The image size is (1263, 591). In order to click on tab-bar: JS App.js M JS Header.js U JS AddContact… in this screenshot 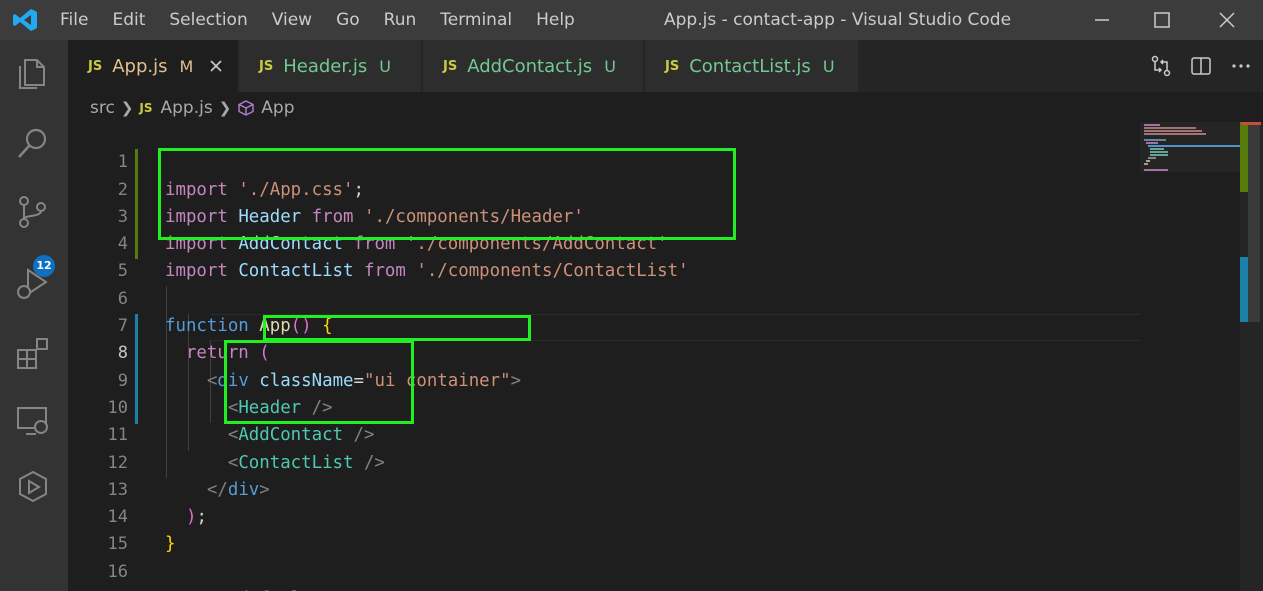, I will do `click(665, 66)`.